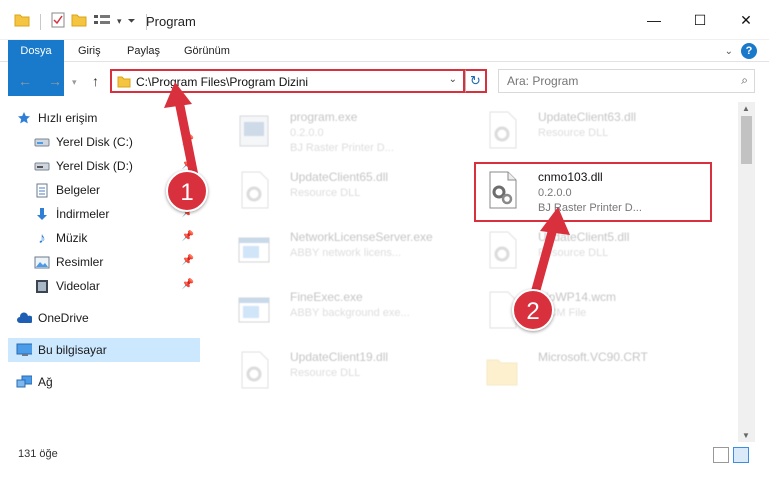  What do you see at coordinates (78, 286) in the screenshot?
I see `sidebar-item-label: Videolar` at bounding box center [78, 286].